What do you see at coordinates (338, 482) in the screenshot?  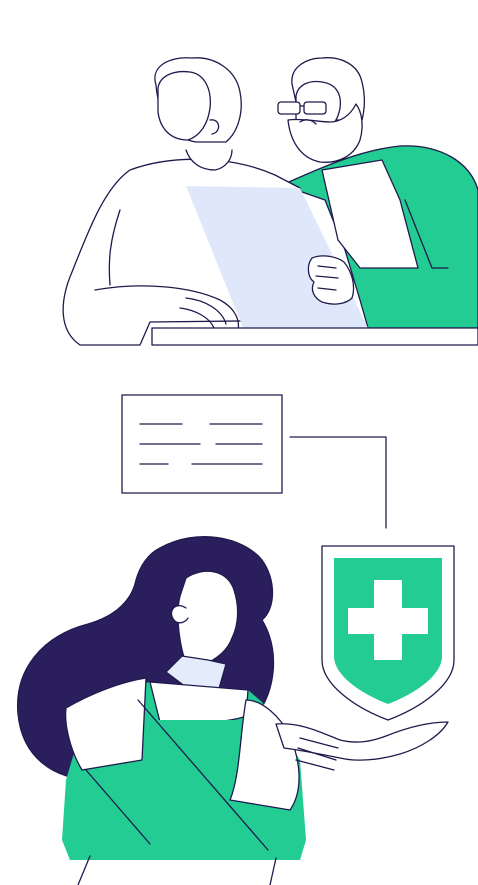 I see `connector-line` at bounding box center [338, 482].